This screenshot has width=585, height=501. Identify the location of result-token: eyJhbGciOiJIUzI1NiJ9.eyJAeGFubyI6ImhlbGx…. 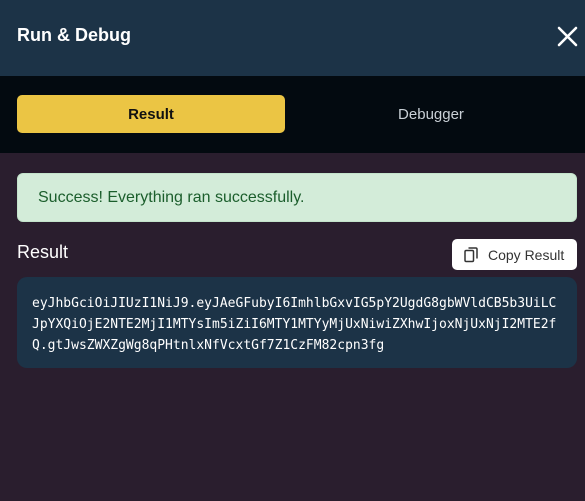
(294, 324).